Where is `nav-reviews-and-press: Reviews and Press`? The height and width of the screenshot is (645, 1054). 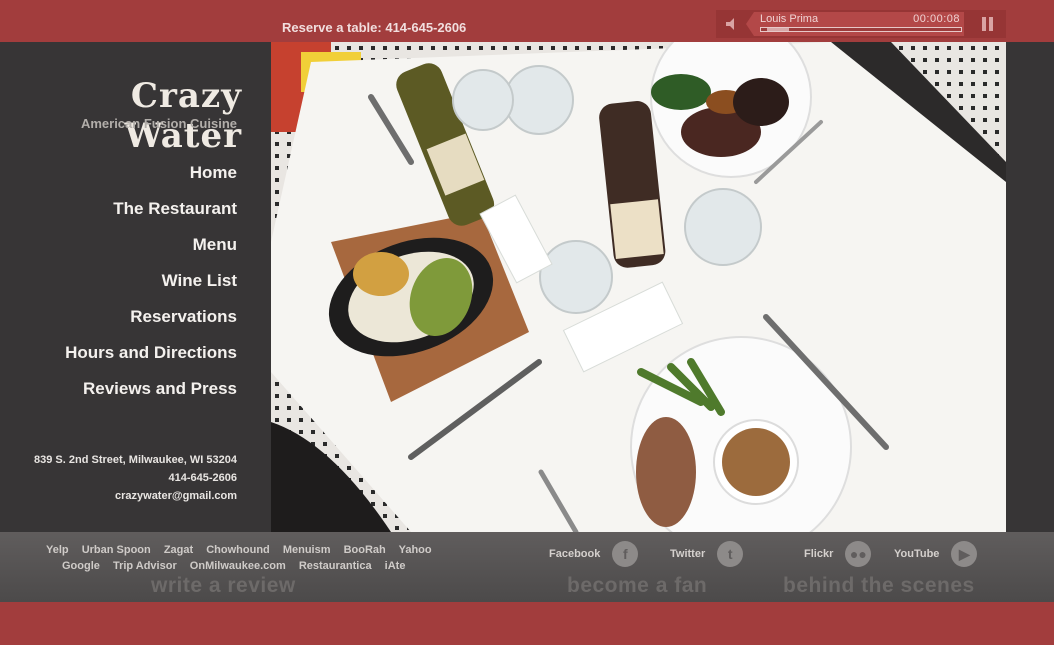
nav-reviews-and-press: Reviews and Press is located at coordinates (151, 396).